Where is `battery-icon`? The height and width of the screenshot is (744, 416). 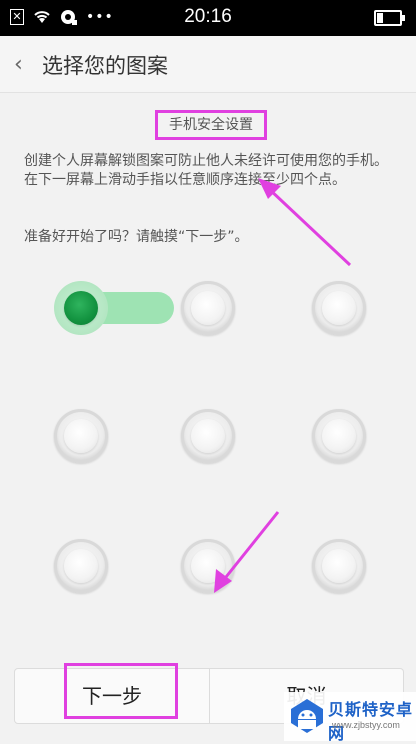
battery-icon is located at coordinates (389, 18).